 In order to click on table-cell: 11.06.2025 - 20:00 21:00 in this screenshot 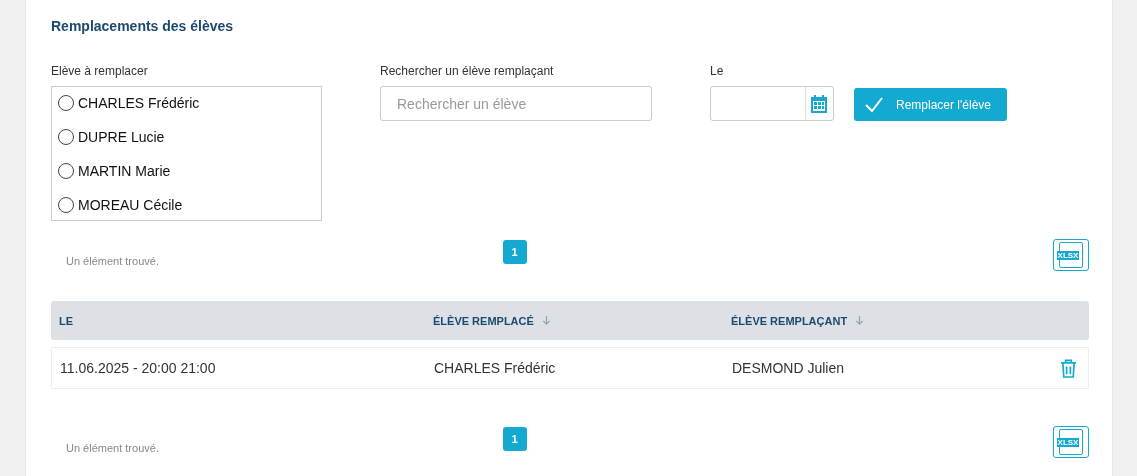, I will do `click(138, 368)`.